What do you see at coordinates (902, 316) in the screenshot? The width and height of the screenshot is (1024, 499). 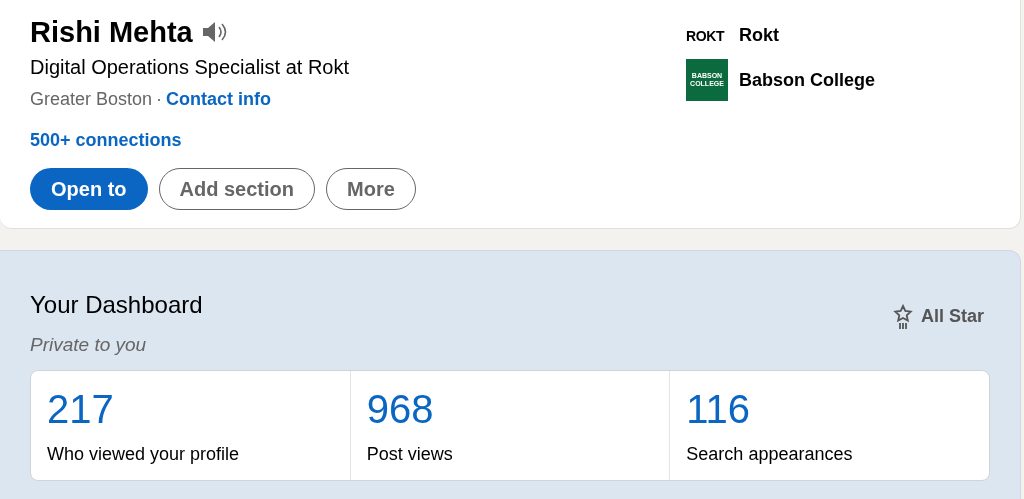 I see `star-icon` at bounding box center [902, 316].